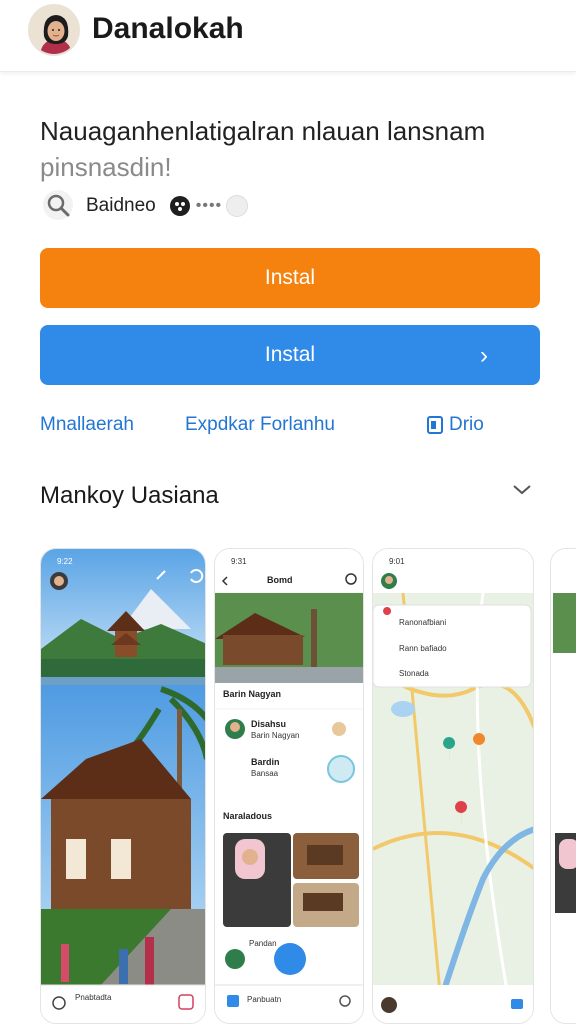 Image resolution: width=576 pixels, height=1024 pixels. What do you see at coordinates (280, 580) in the screenshot?
I see `screen-title: Bomd` at bounding box center [280, 580].